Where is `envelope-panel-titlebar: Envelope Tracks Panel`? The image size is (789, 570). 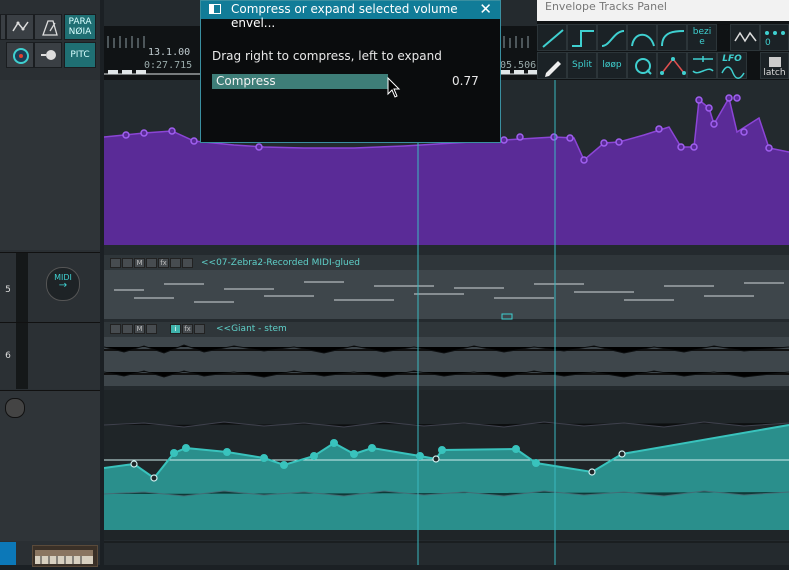 envelope-panel-titlebar: Envelope Tracks Panel is located at coordinates (663, 10).